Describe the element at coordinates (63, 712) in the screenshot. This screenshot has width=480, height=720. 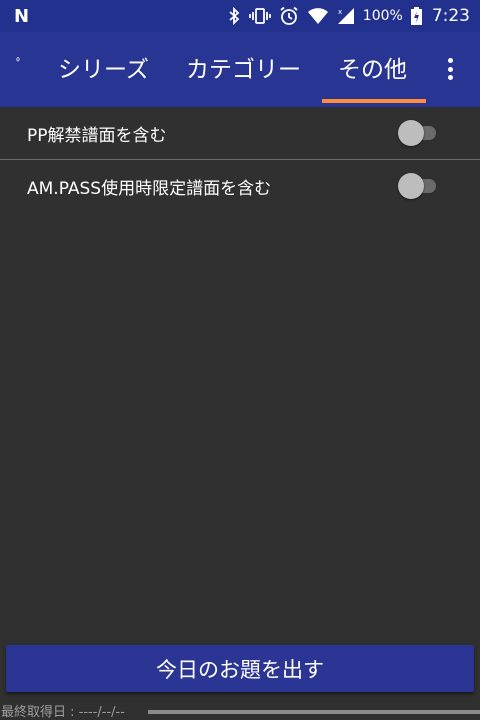
I see `last-fetched-date: 最終取得日 : ----/--/--` at that location.